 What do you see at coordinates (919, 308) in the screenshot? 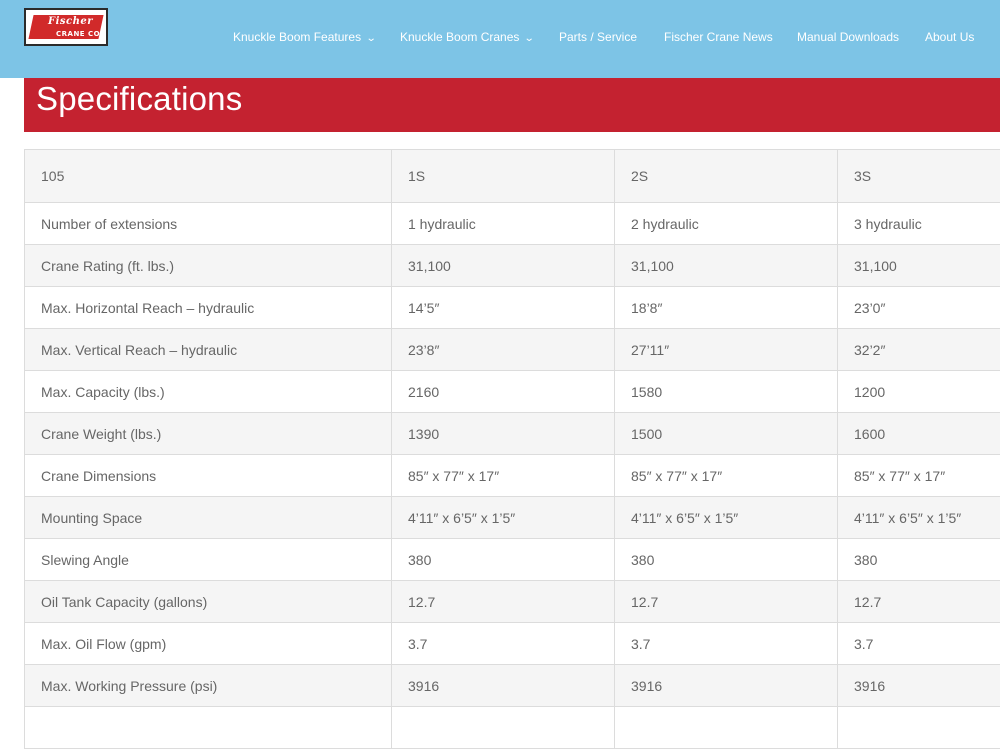
I see `table-cell: 23’0″` at bounding box center [919, 308].